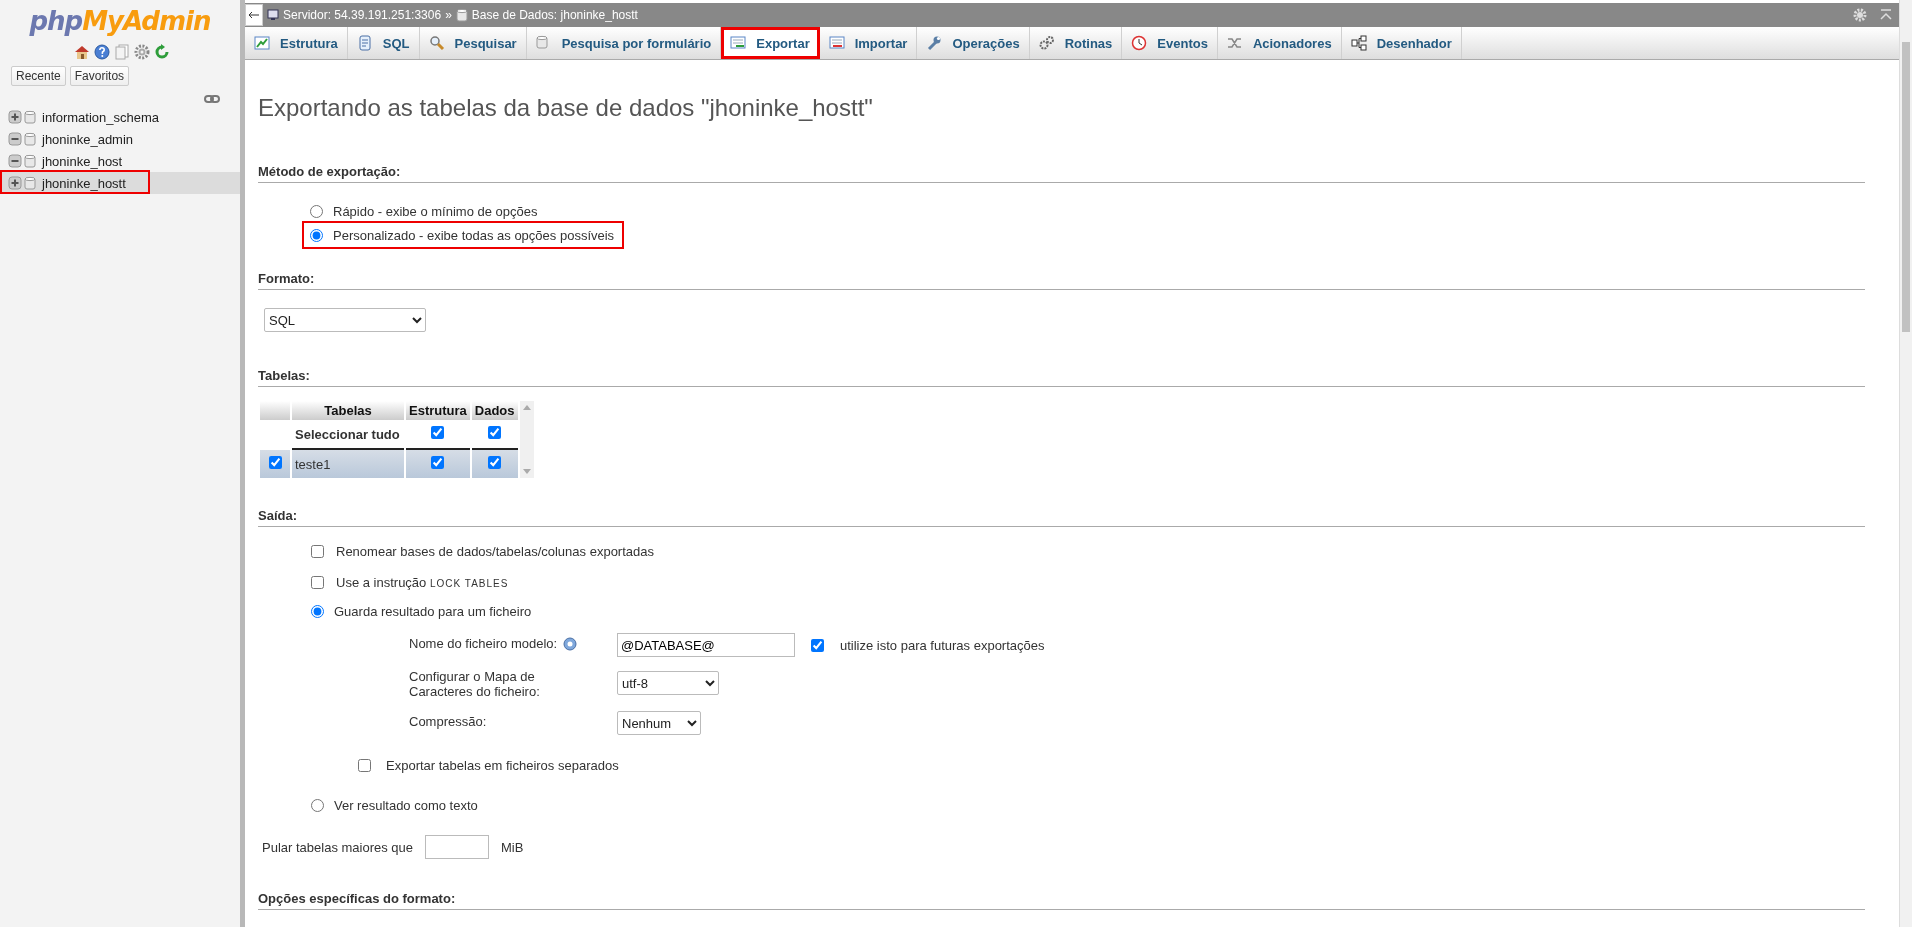 The image size is (1912, 927). I want to click on option-label: utilize isto para futuras exportações, so click(942, 645).